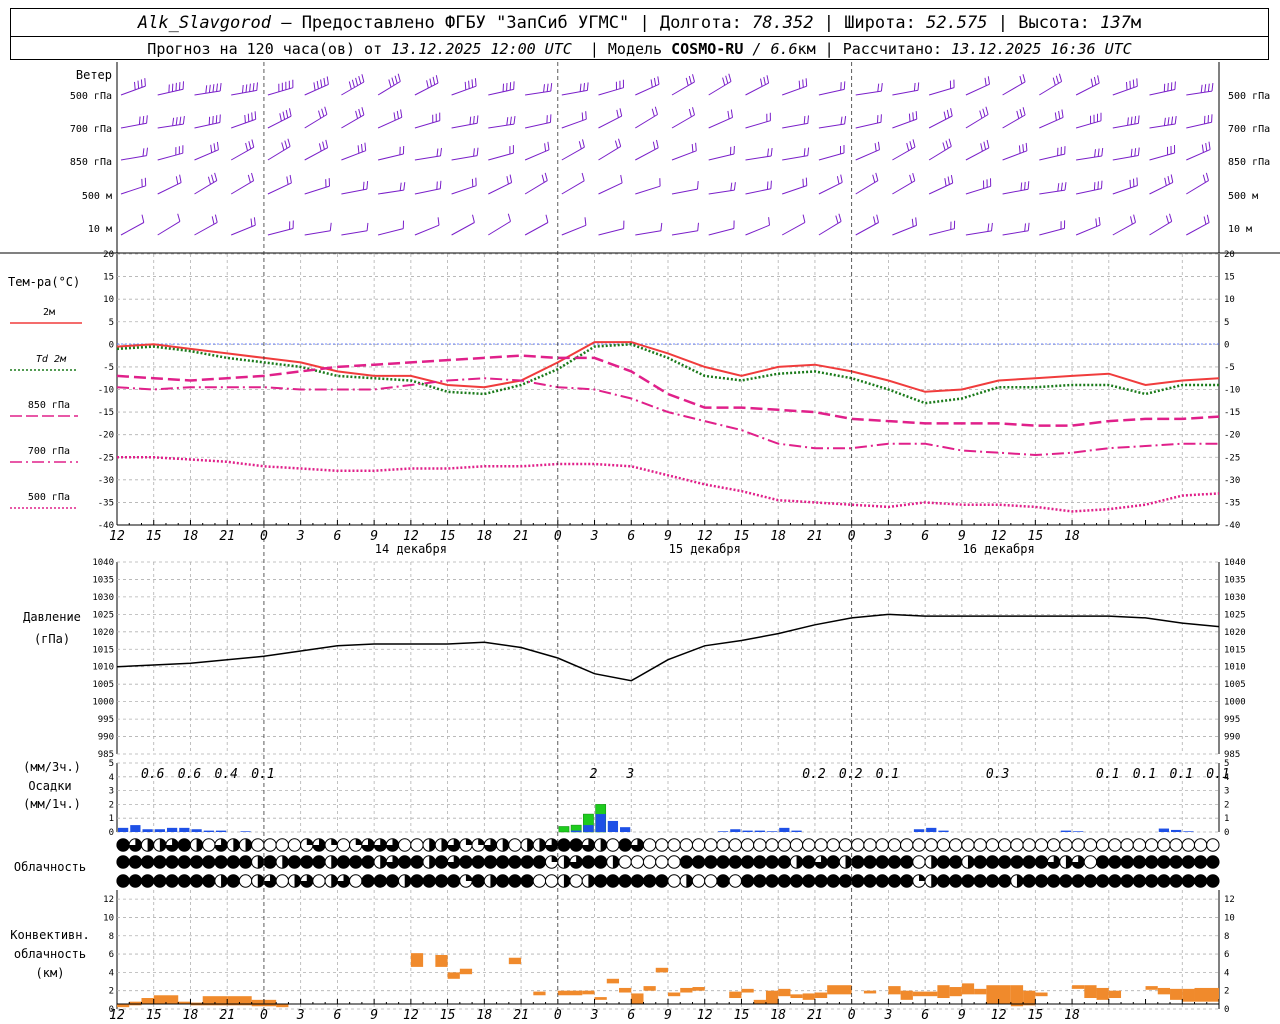  I want to click on precip-amount: 0.1, so click(1181, 774).